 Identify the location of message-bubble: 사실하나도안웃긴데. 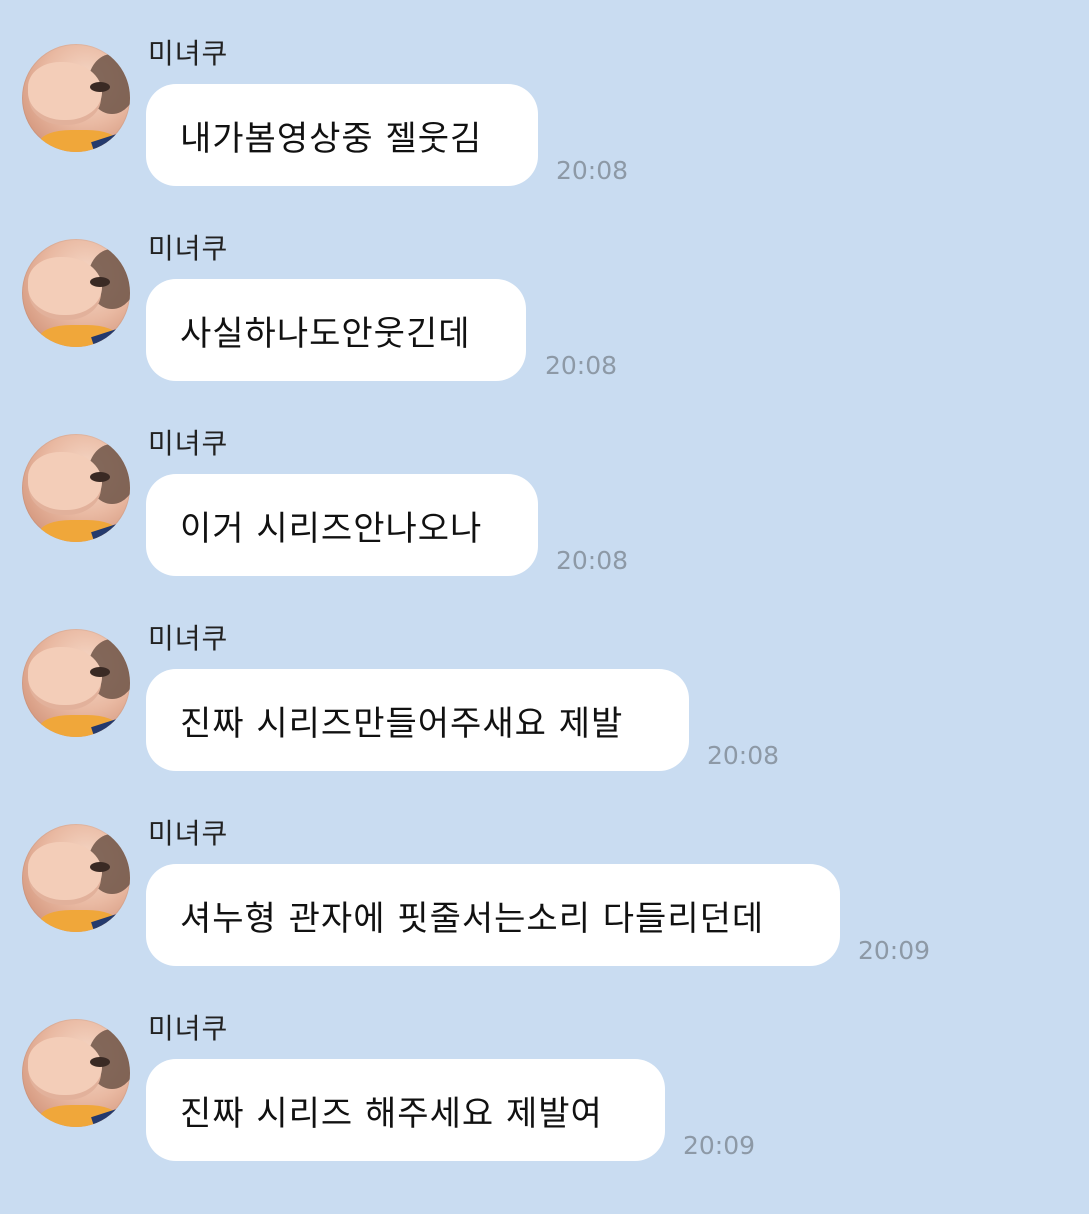
(336, 330).